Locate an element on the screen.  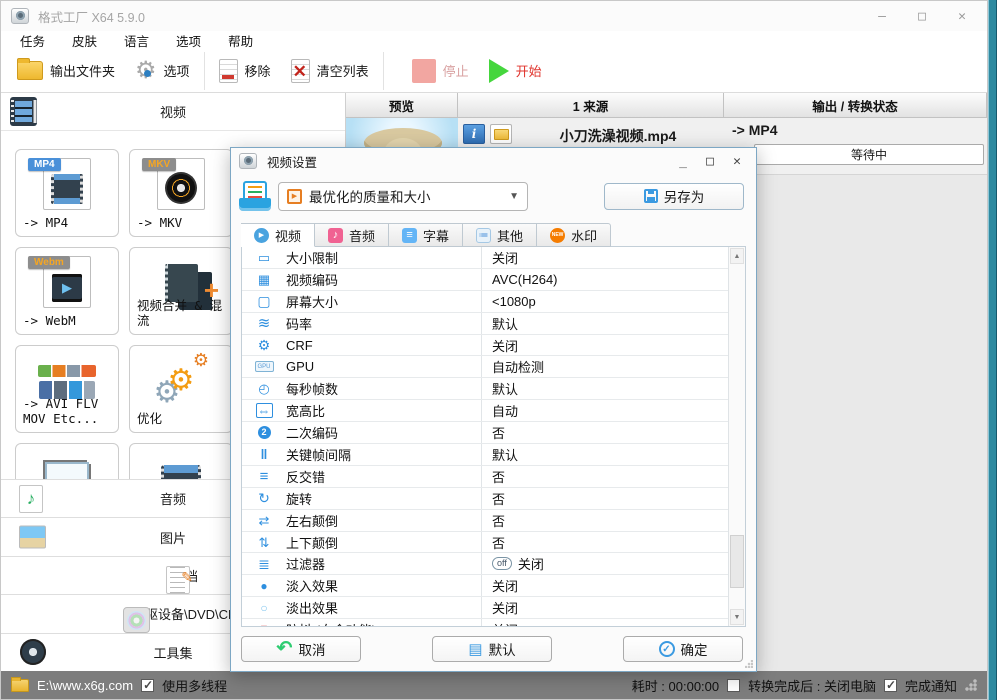
save-as-button: 另存为 is located at coordinates (674, 196).